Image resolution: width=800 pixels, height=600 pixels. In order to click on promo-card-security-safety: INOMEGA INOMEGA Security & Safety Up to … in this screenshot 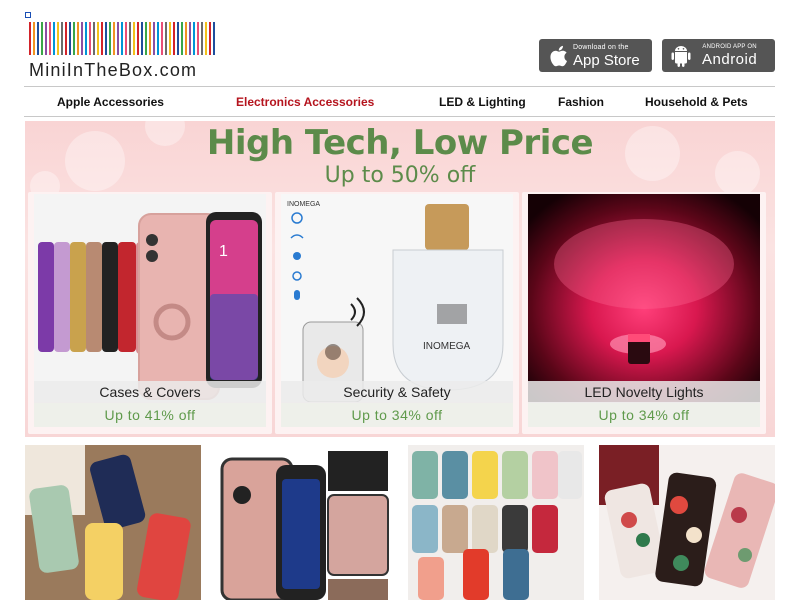, I will do `click(397, 313)`.